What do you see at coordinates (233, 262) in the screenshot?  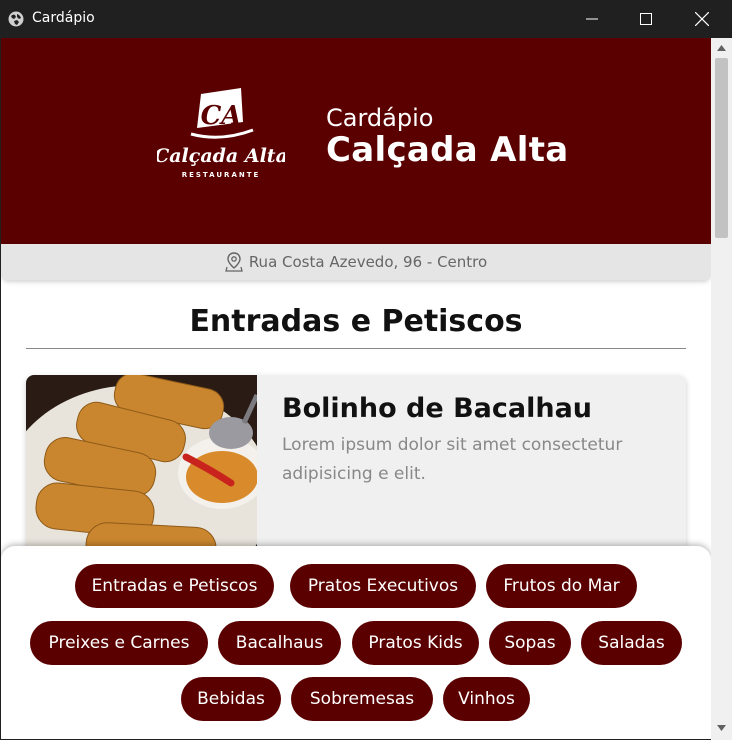 I see `map-pin-icon` at bounding box center [233, 262].